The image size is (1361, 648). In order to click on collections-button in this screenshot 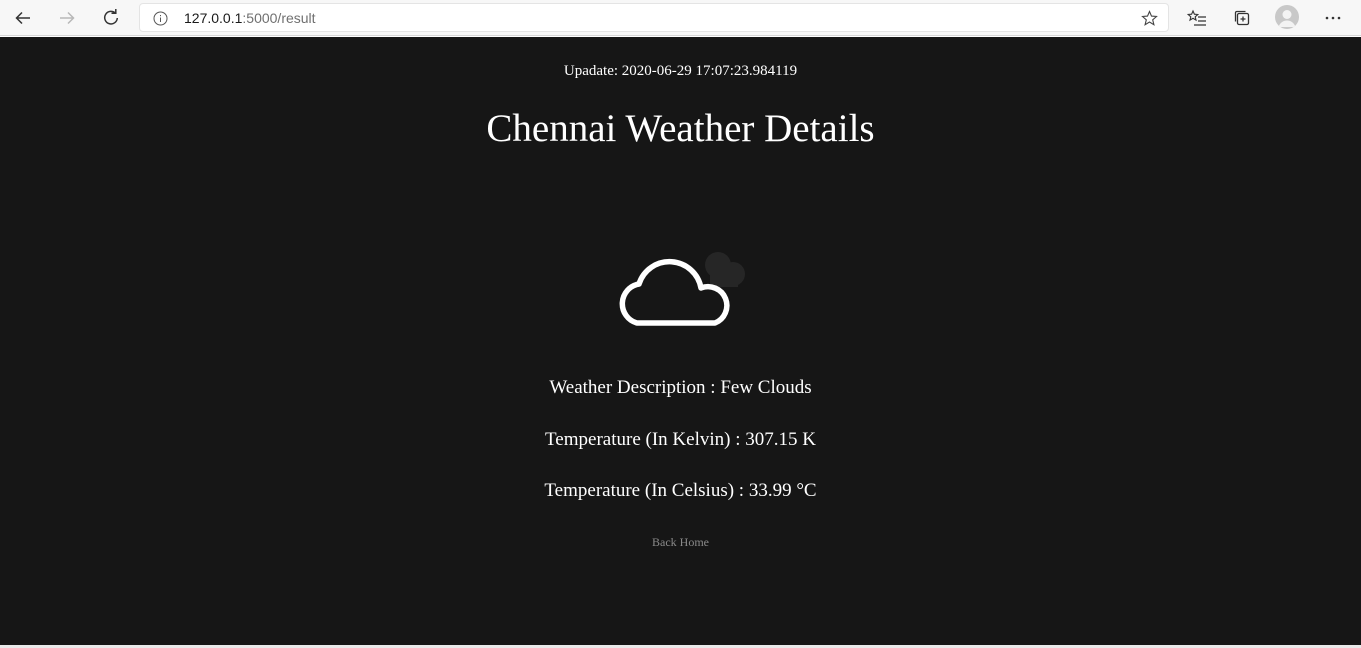, I will do `click(1242, 18)`.